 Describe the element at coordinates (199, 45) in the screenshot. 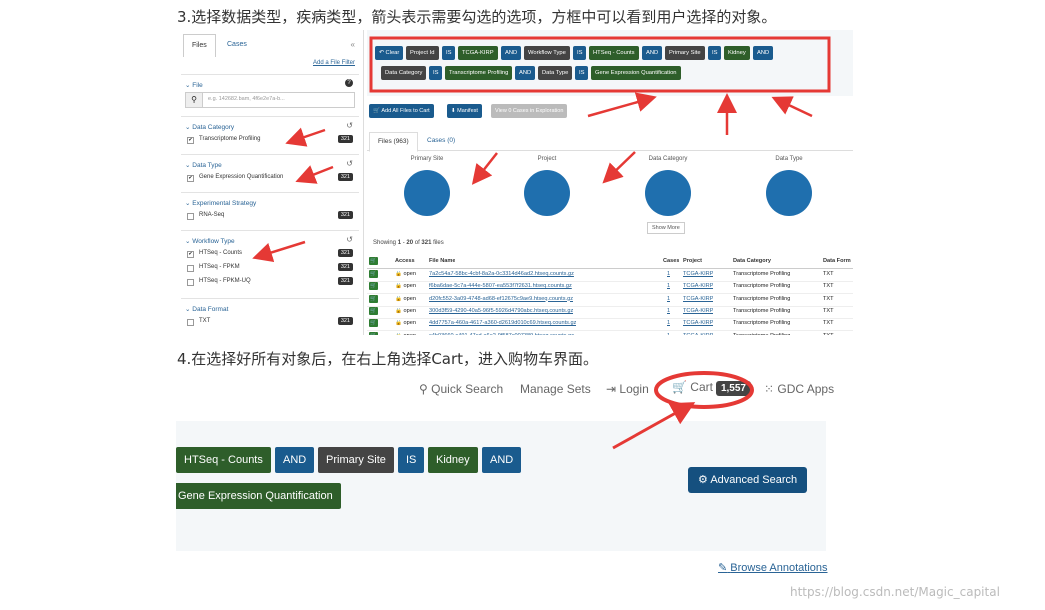

I see `tab-files: Files` at that location.